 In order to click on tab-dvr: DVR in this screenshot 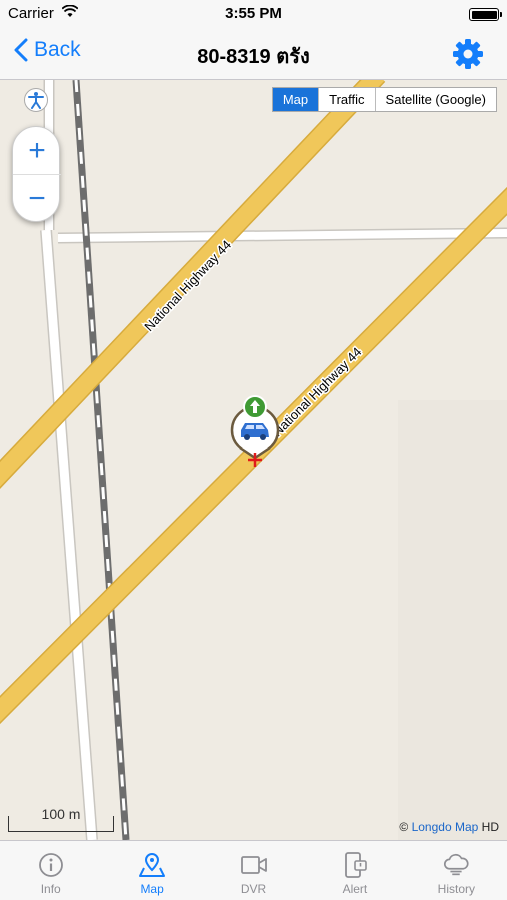, I will do `click(253, 870)`.